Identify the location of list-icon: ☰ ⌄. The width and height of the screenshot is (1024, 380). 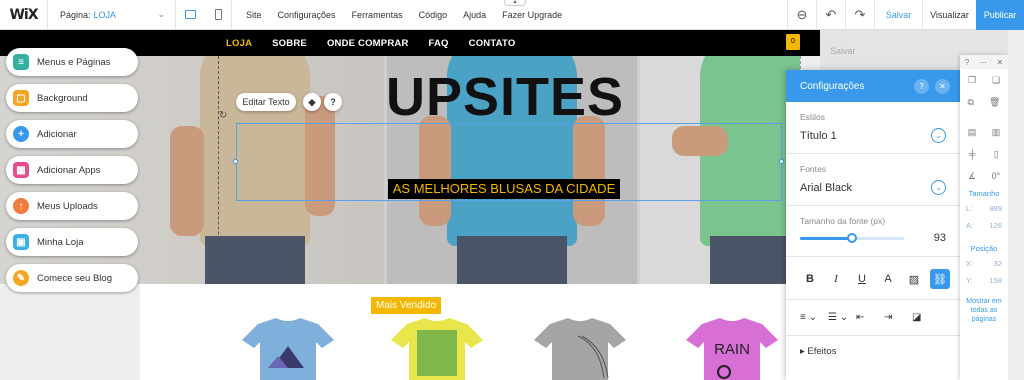
(842, 317).